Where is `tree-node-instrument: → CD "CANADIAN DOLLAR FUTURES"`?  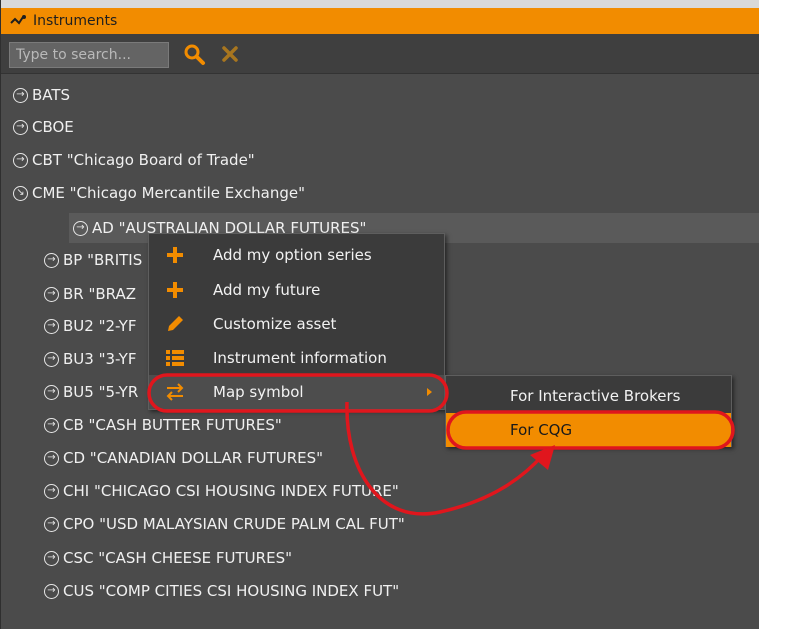 tree-node-instrument: → CD "CANADIAN DOLLAR FUTURES" is located at coordinates (380, 458).